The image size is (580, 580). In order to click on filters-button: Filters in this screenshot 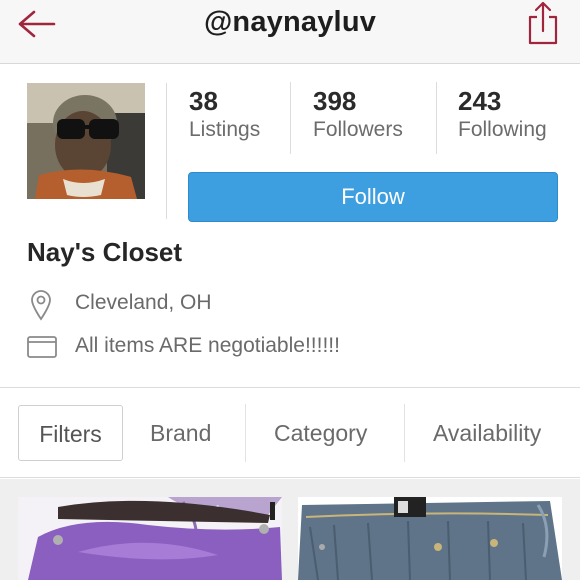, I will do `click(70, 433)`.